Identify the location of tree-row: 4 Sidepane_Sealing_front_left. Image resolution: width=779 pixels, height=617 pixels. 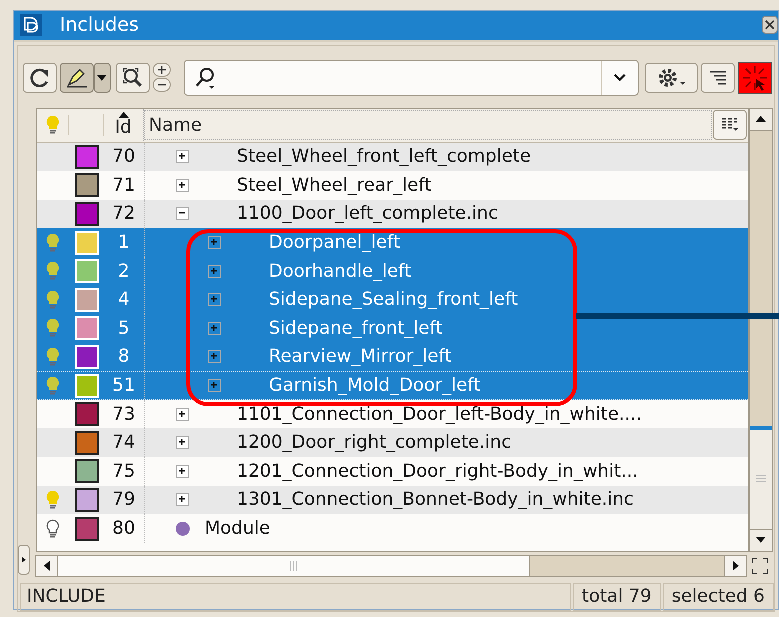
(392, 299).